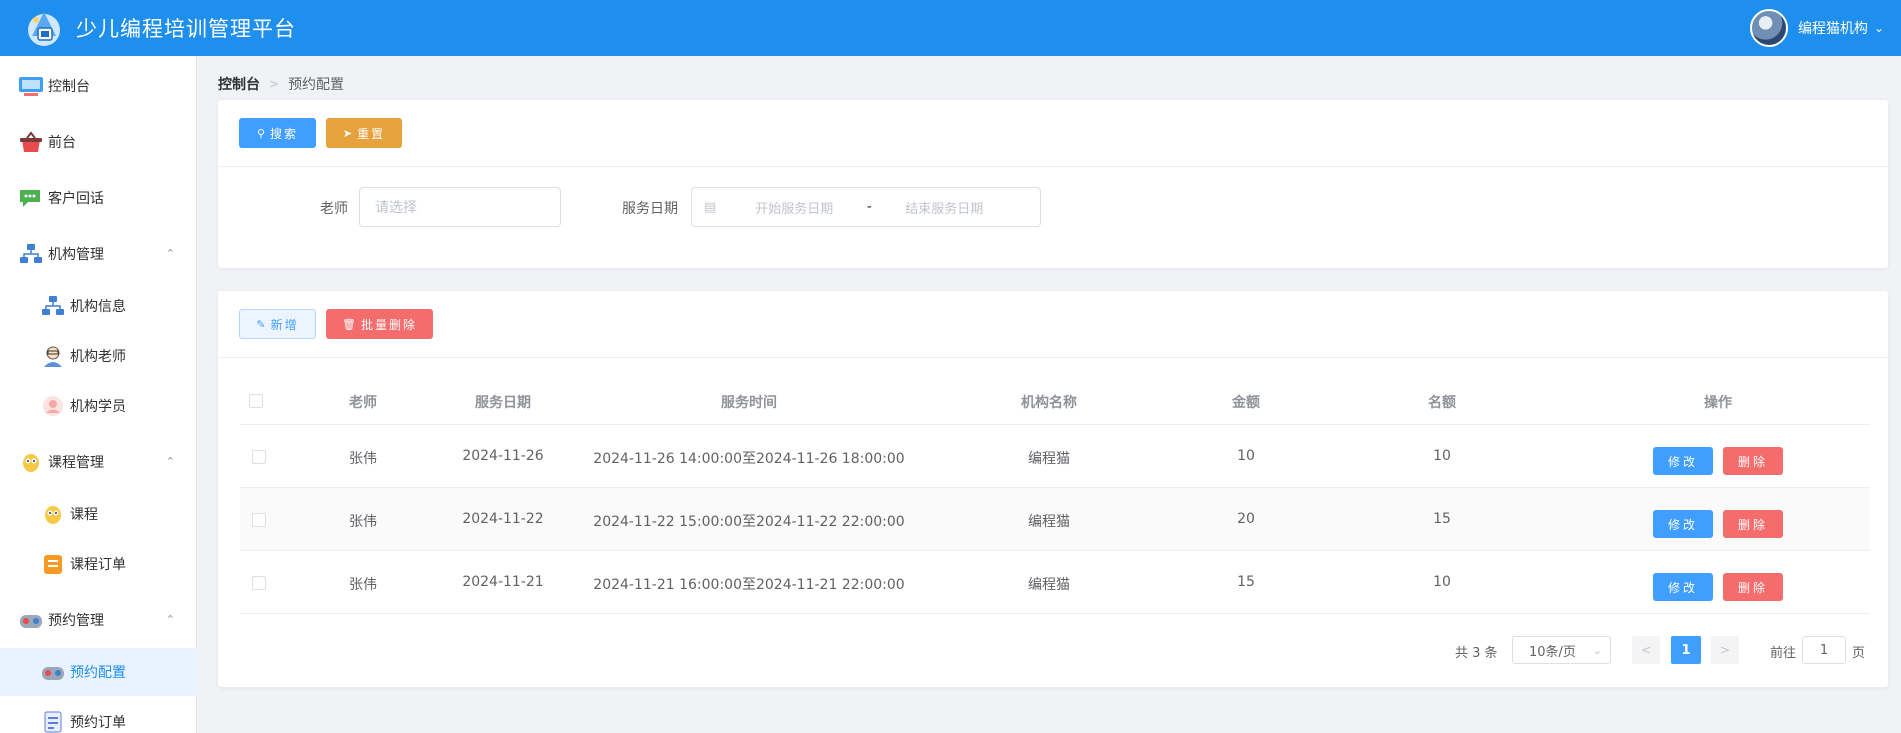 The image size is (1901, 733). What do you see at coordinates (460, 207) in the screenshot?
I see `teacher-select: 请选择` at bounding box center [460, 207].